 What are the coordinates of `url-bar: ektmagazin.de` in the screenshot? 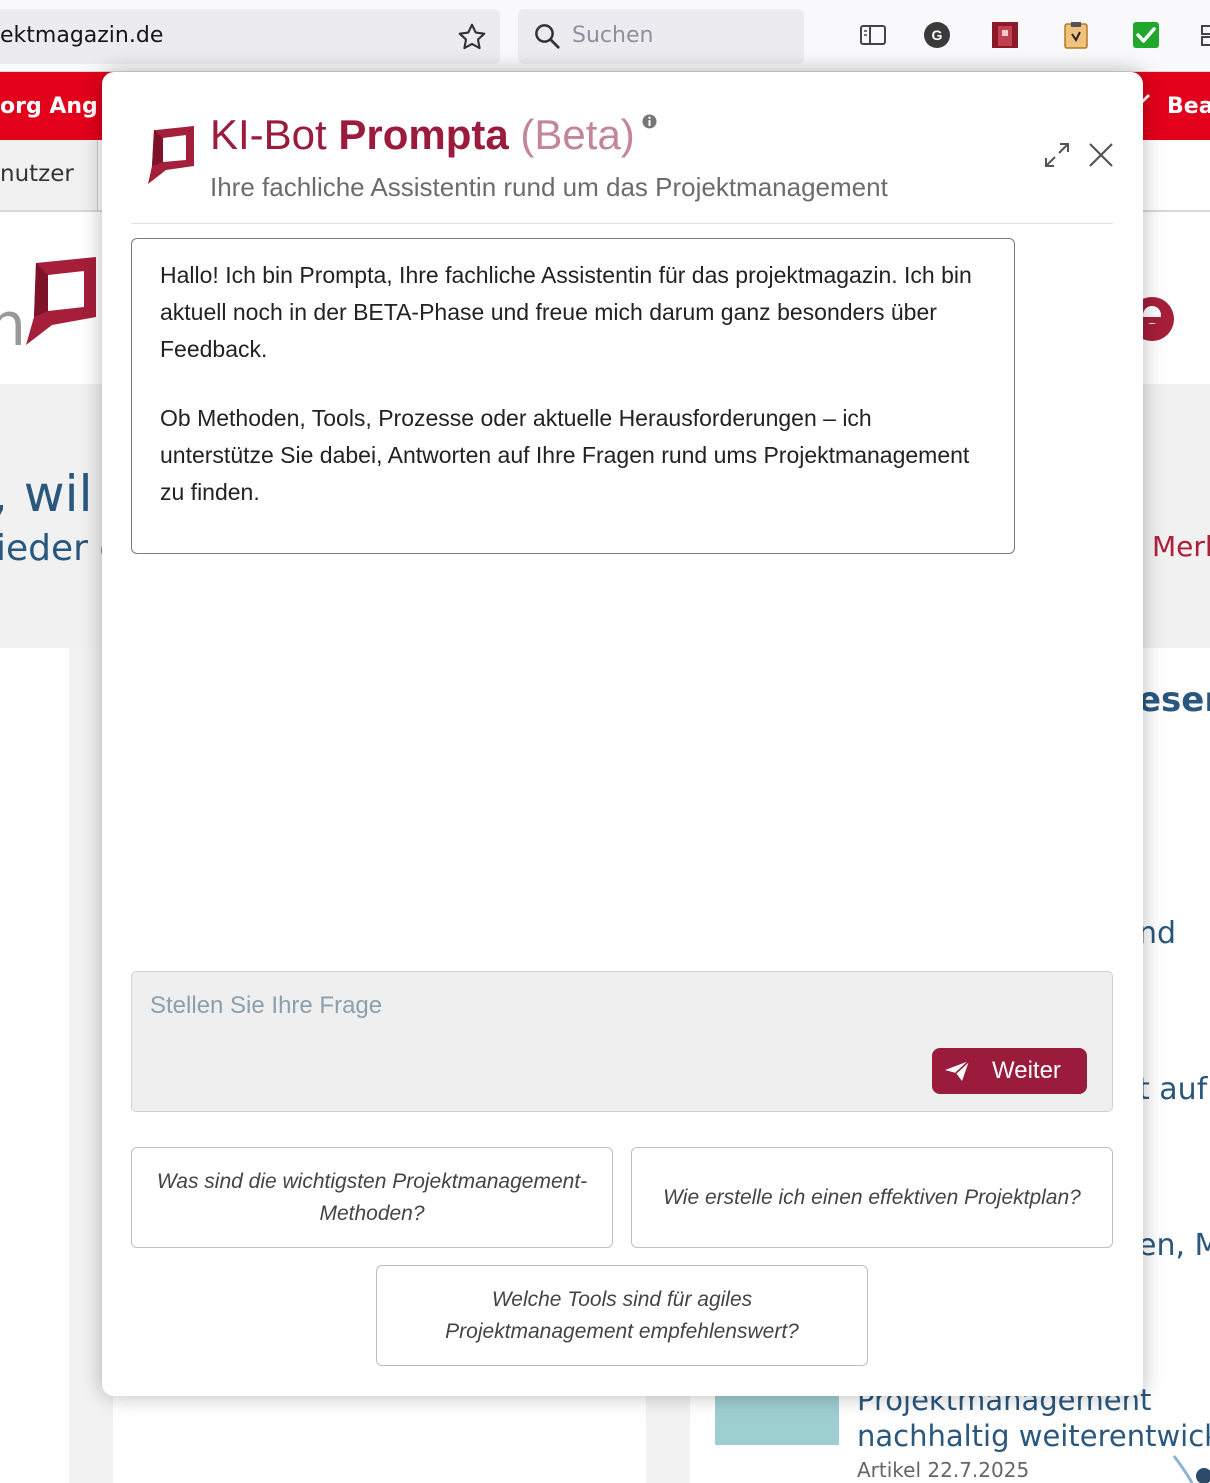 It's located at (250, 36).